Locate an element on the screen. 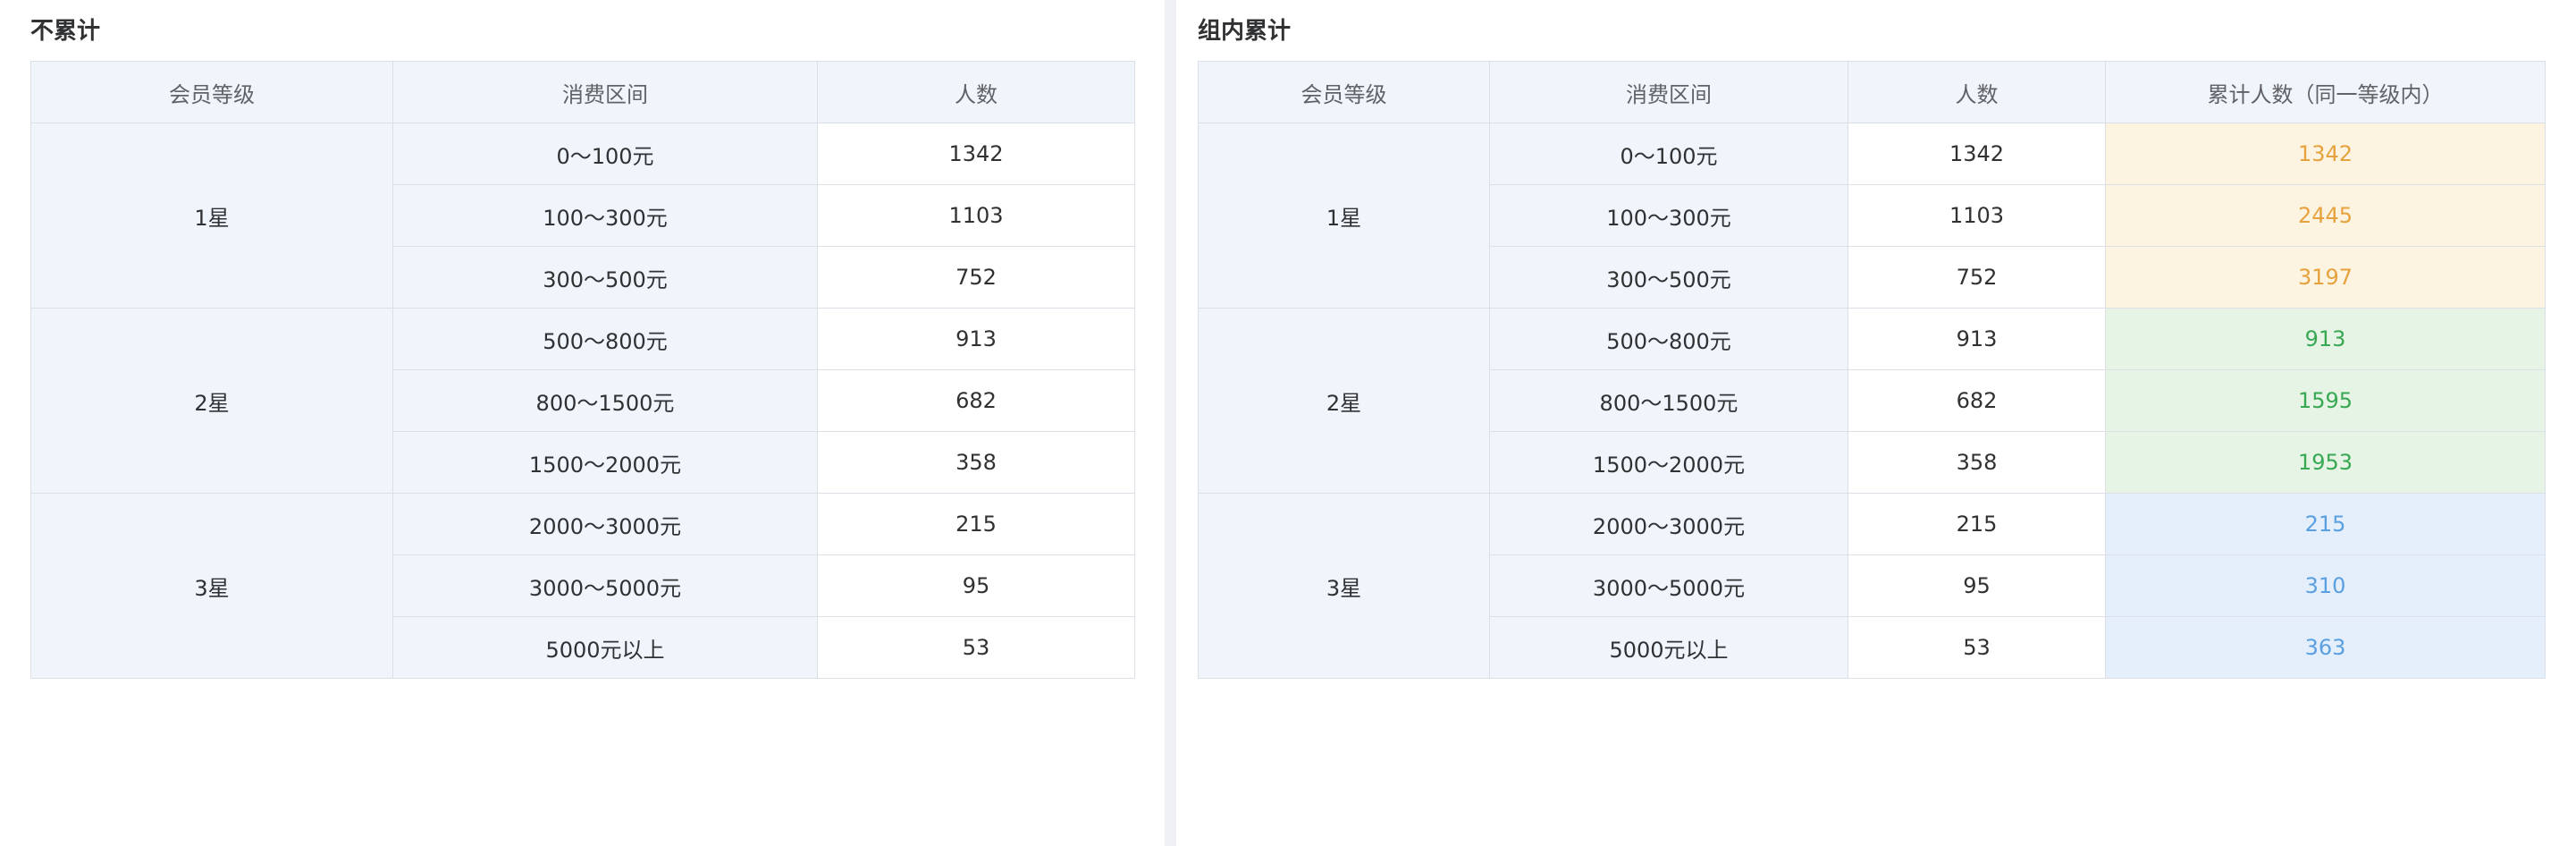 The image size is (2576, 846). table-row: 2星 500～800元 913 is located at coordinates (583, 401).